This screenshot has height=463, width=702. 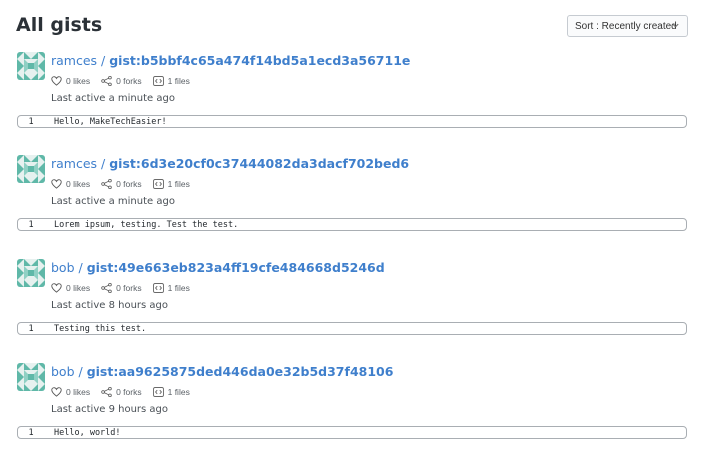 I want to click on code-preview: 1 Testing this test., so click(x=352, y=328).